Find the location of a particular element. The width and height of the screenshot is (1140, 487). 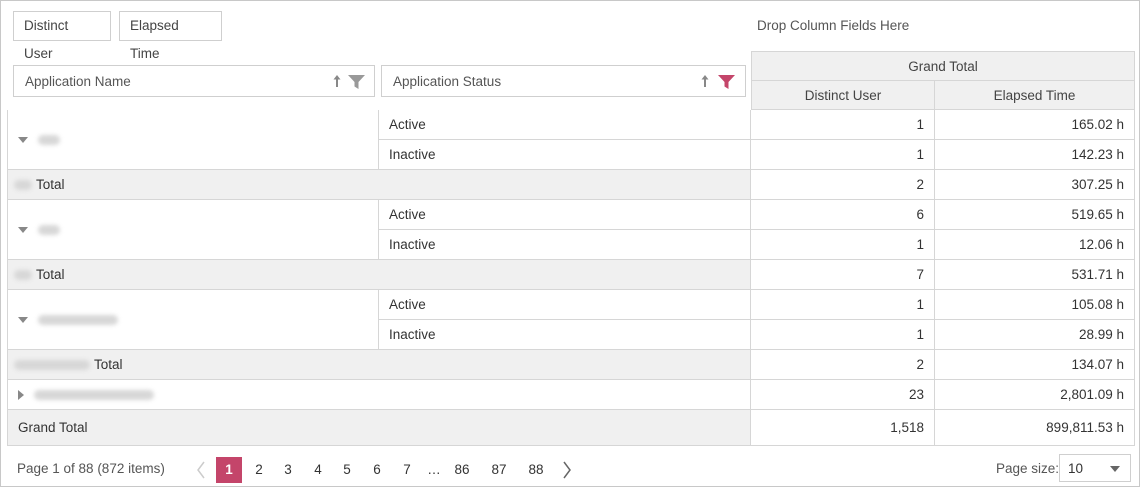

chevron-down-icon is located at coordinates (1115, 469).